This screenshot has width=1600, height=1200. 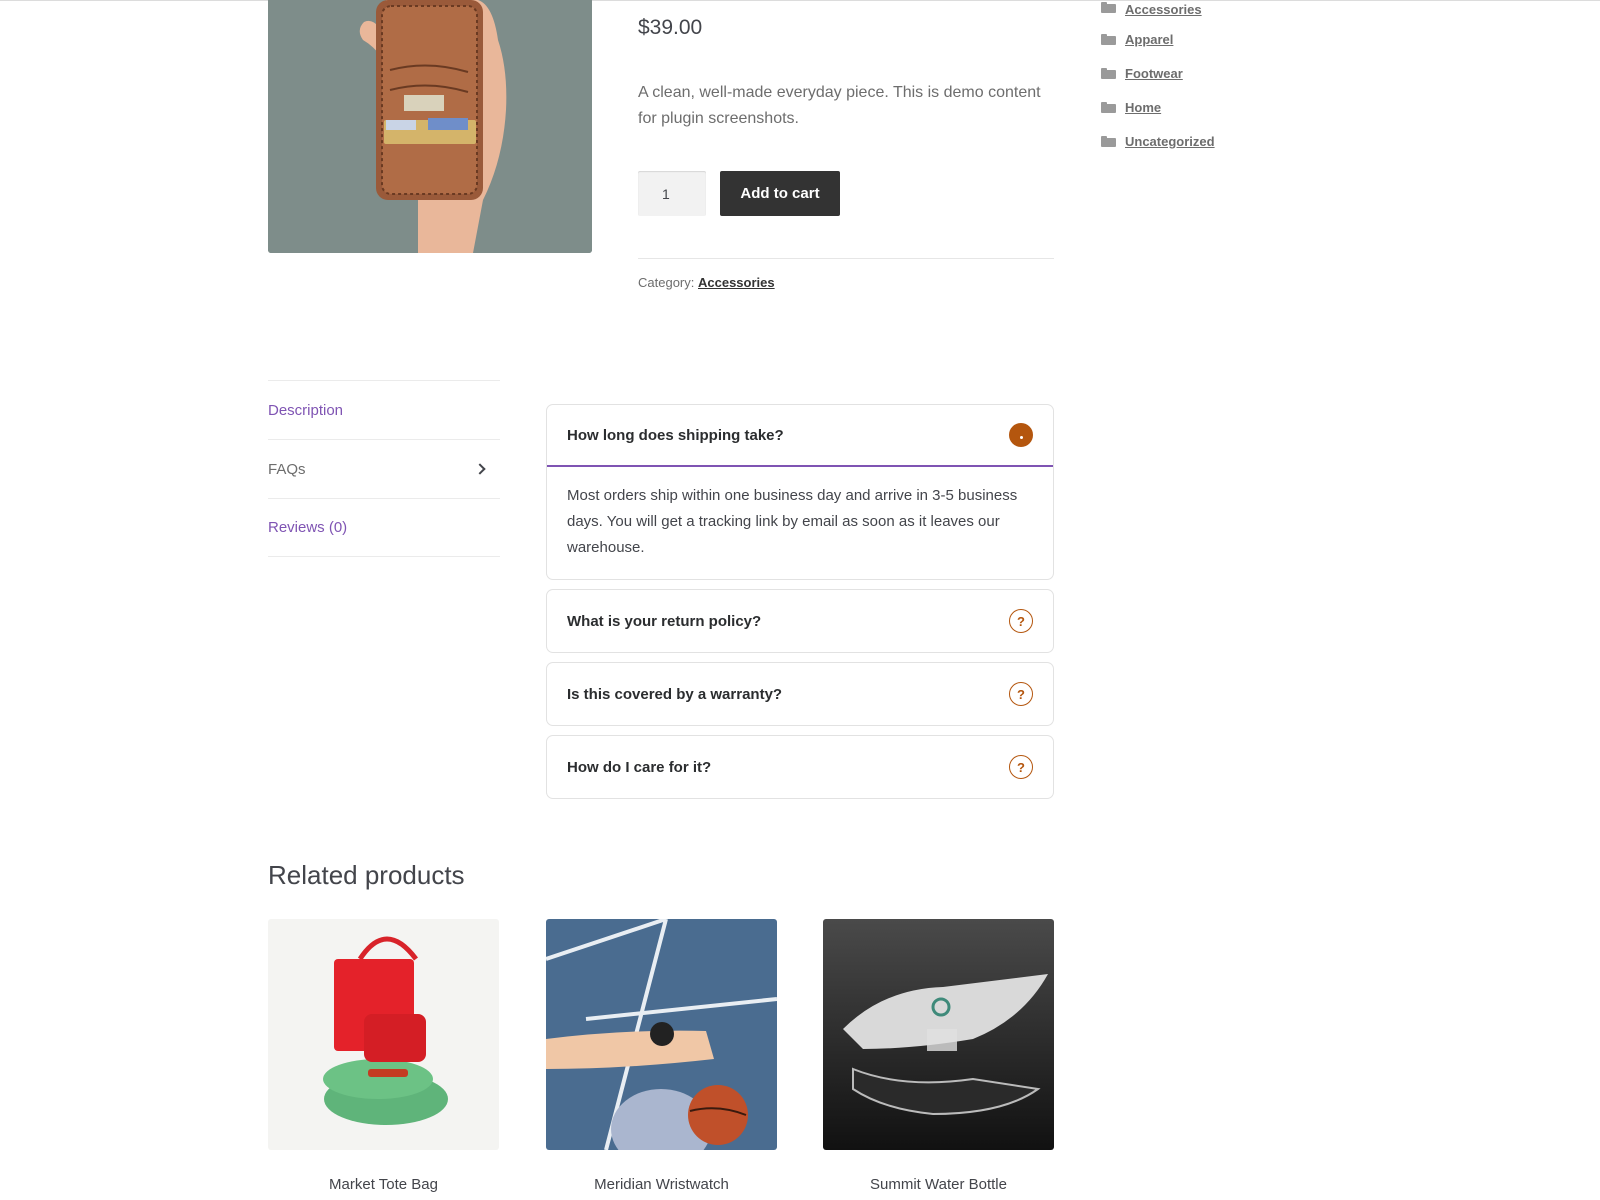 What do you see at coordinates (1108, 7) in the screenshot?
I see `folder-open-icon` at bounding box center [1108, 7].